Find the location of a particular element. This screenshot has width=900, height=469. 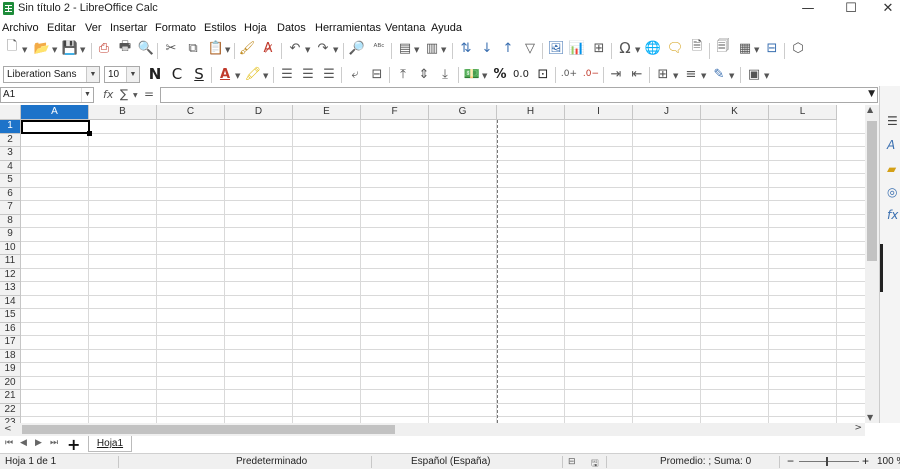

insert-chart-icon: 📊 is located at coordinates (577, 48).